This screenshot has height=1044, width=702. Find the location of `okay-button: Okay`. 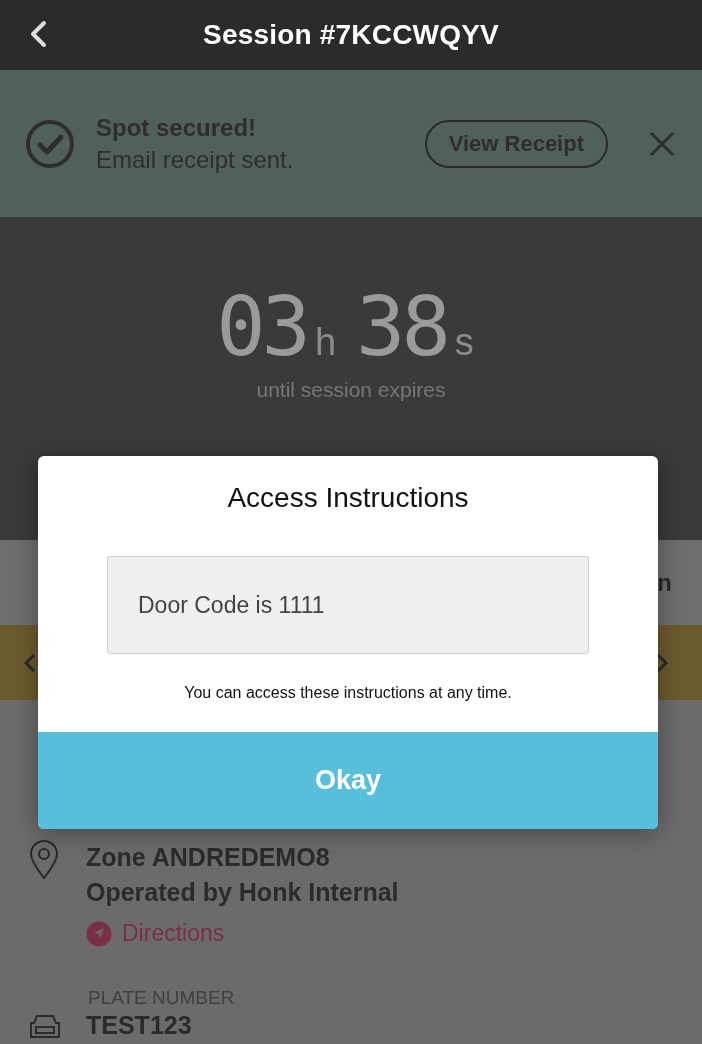

okay-button: Okay is located at coordinates (348, 780).